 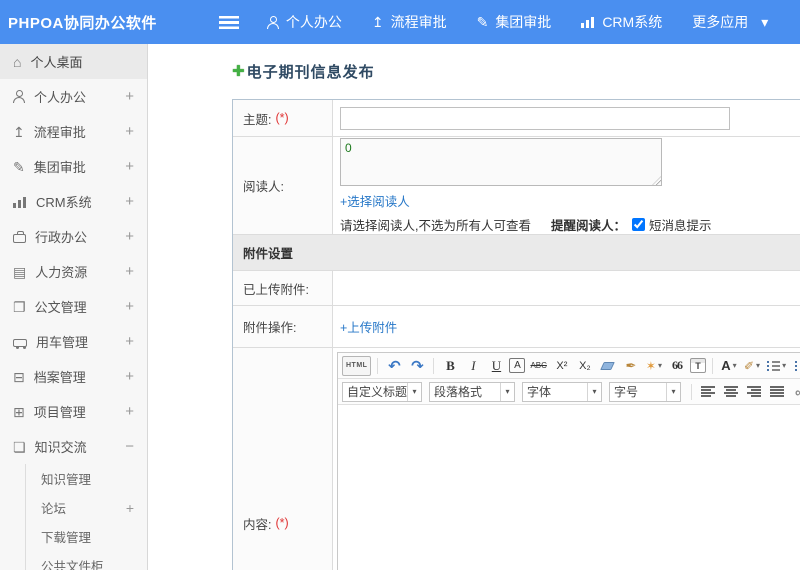 I want to click on attachment-action-label-text: 附件操作:, so click(x=270, y=328).